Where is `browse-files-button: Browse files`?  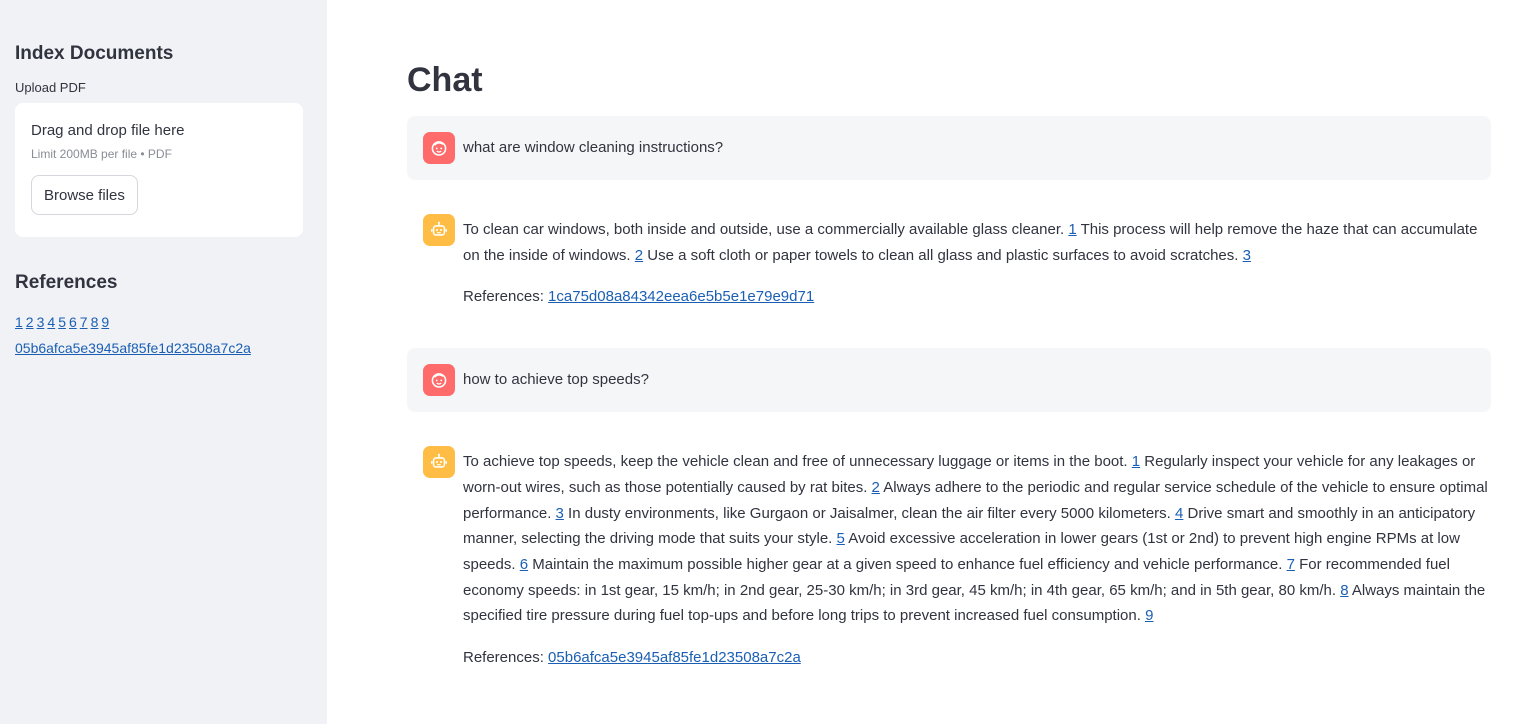 browse-files-button: Browse files is located at coordinates (84, 195).